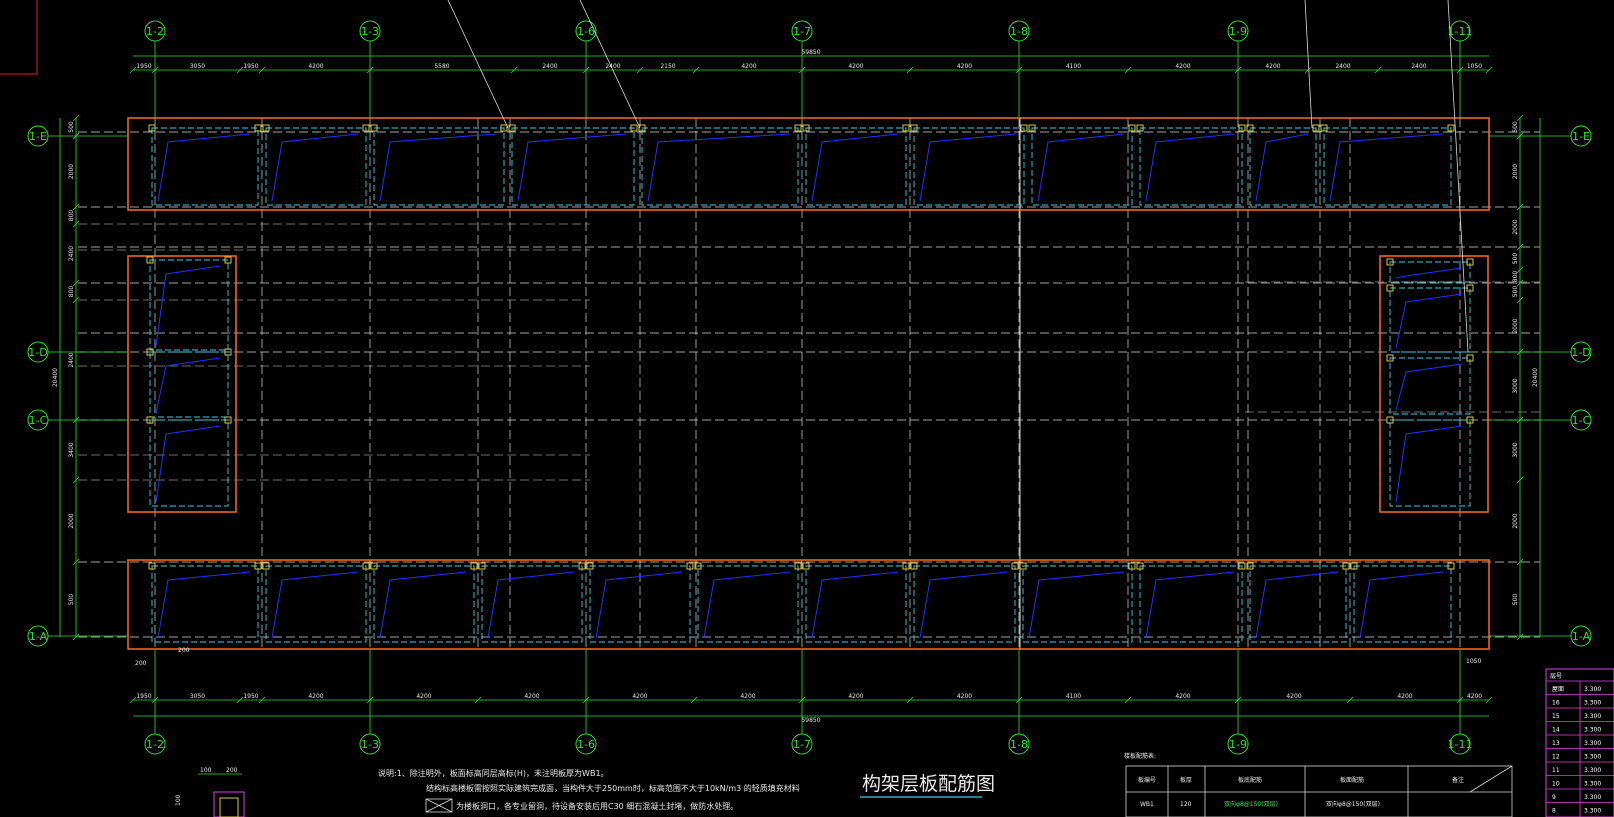  Describe the element at coordinates (493, 773) in the screenshot. I see `note-line-1: 说明:1、除注明外，板面标高同层高标(H)，未注明板厚为WB1。` at that location.